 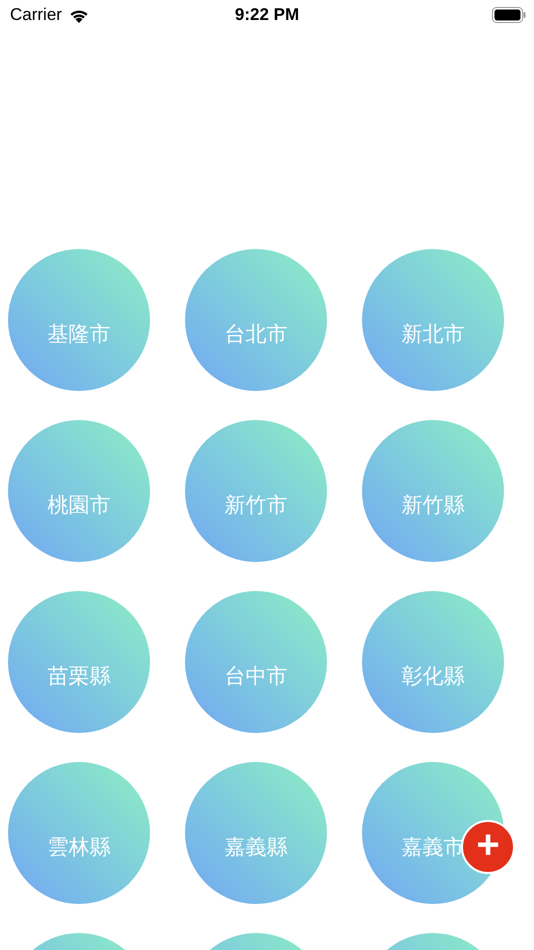 I want to click on city-button: 新竹縣, so click(x=433, y=491).